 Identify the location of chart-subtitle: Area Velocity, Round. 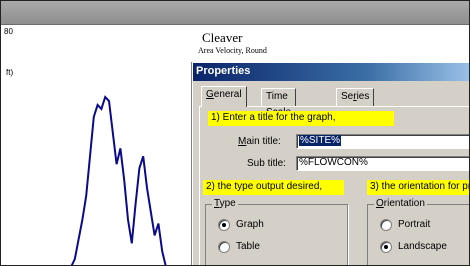
(232, 50).